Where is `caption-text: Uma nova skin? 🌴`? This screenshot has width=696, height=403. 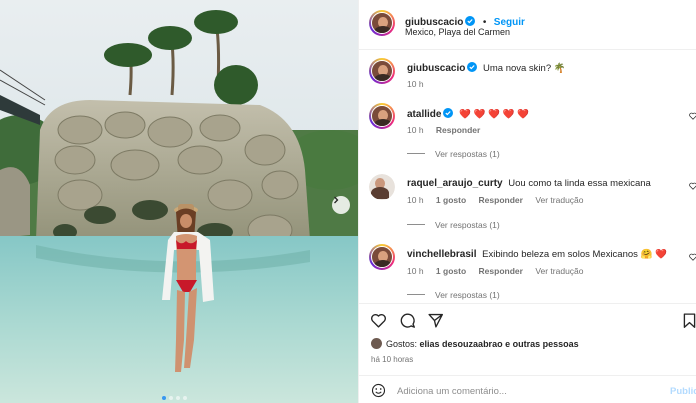
caption-text: Uma nova skin? 🌴 is located at coordinates (524, 68).